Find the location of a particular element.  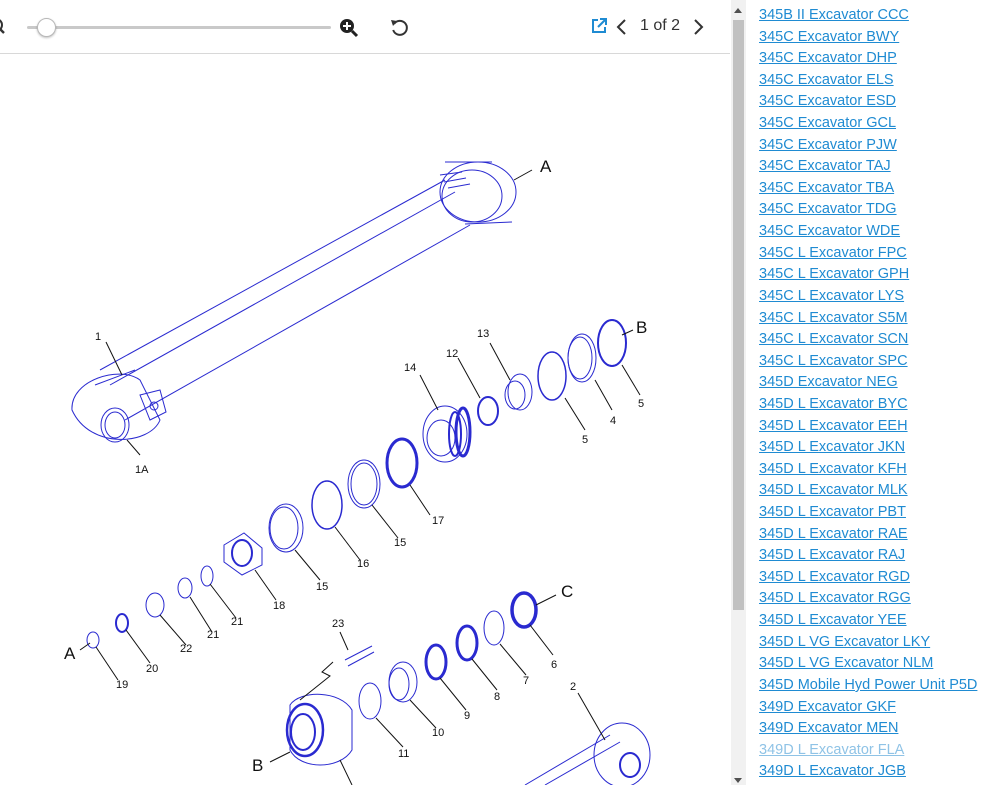

piston-assembly is located at coordinates (524, 391).